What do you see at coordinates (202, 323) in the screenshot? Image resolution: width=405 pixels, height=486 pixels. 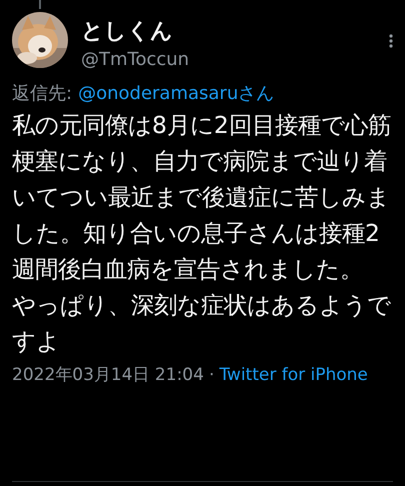 I see `tweet-text: やっぱり、深刻な症状はあるようですよ` at bounding box center [202, 323].